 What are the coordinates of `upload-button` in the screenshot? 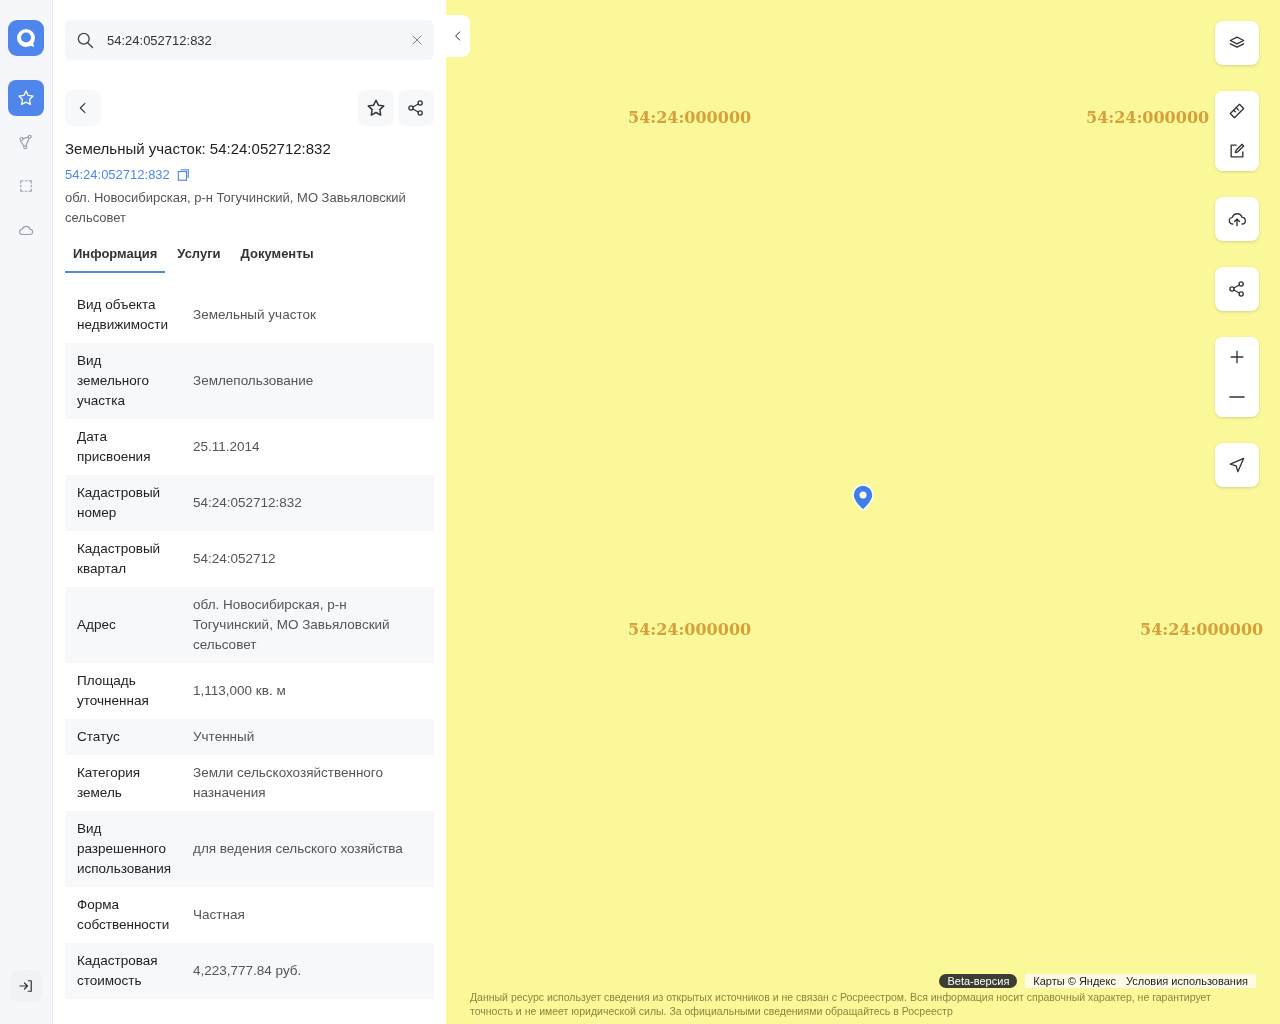 It's located at (1237, 219).